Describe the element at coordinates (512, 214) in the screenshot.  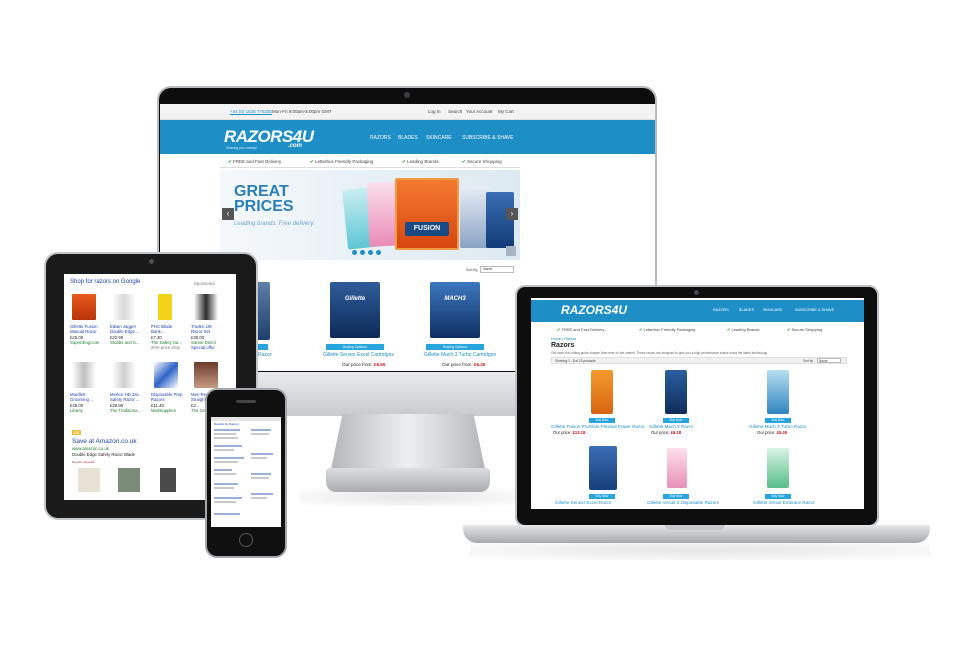
I see `banner-next-button: ›` at that location.